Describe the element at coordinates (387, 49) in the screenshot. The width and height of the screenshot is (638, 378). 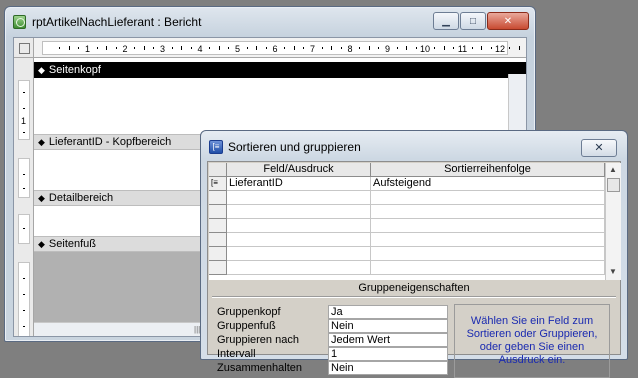
I see `ruler-number: 9` at that location.